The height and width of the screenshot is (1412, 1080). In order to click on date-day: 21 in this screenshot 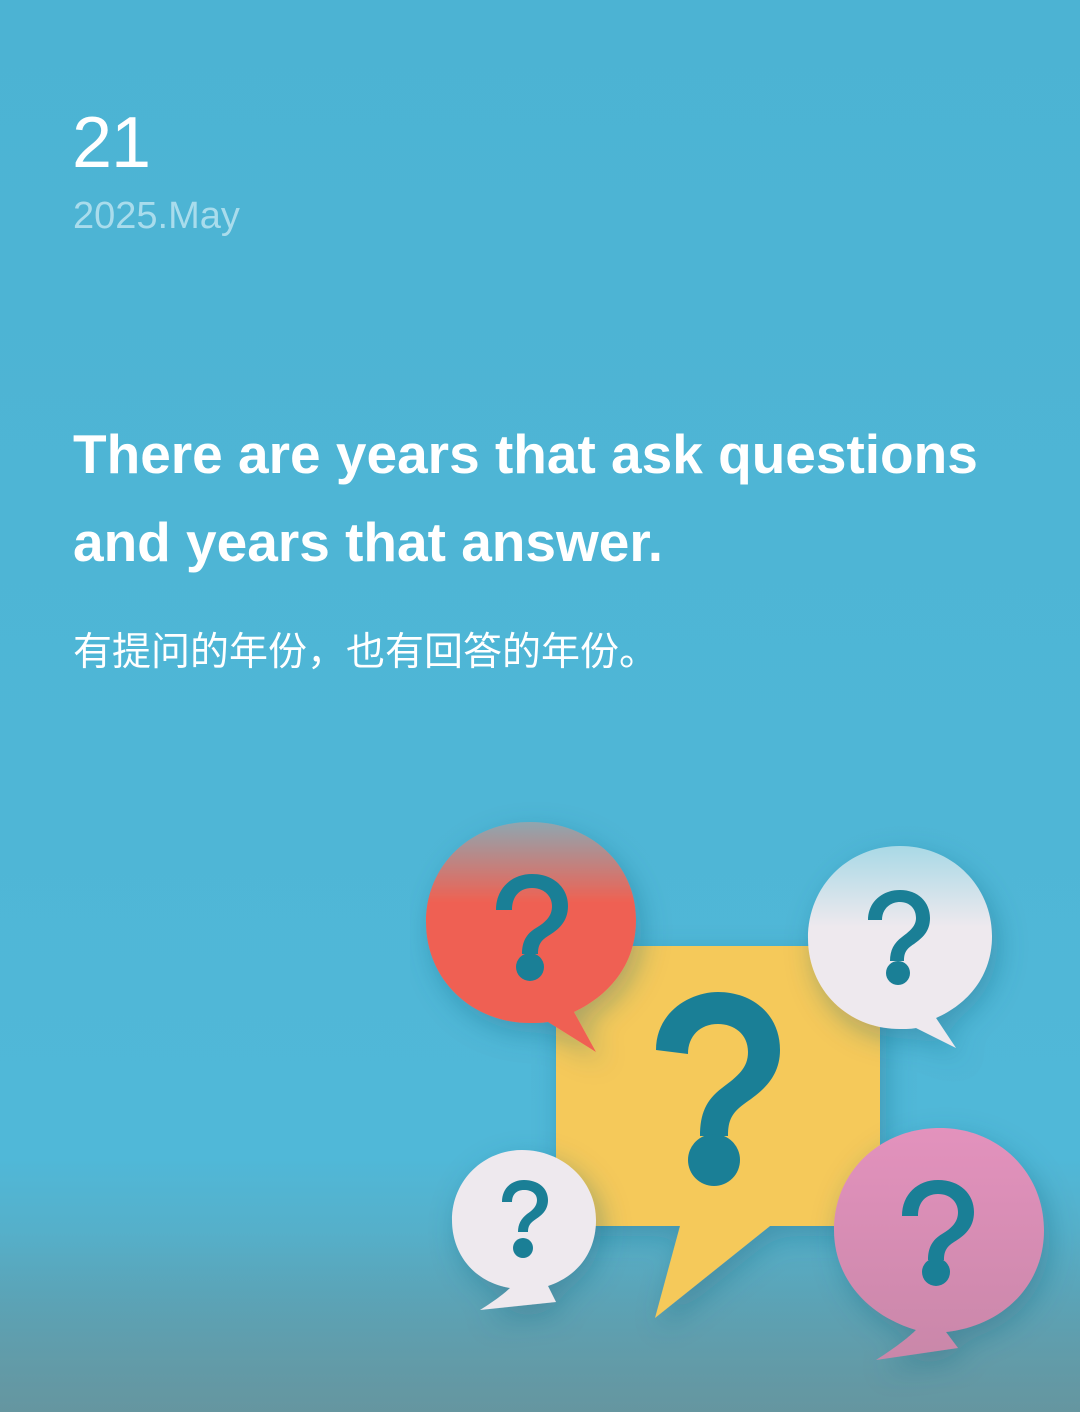, I will do `click(111, 143)`.